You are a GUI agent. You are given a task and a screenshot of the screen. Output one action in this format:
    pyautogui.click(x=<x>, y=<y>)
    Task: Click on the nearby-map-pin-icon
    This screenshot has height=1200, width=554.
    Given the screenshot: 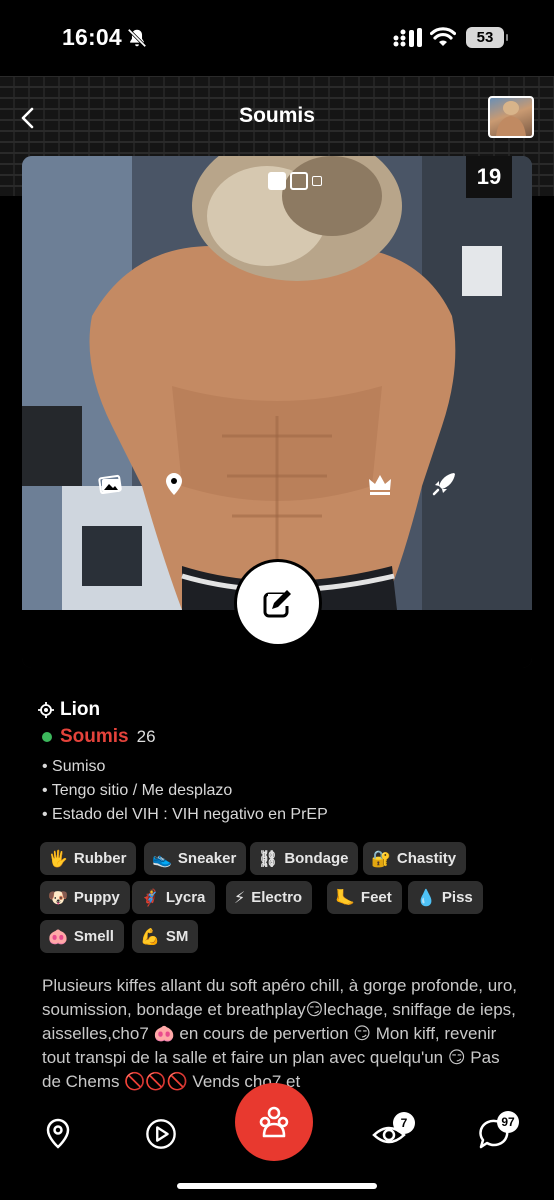 What is the action you would take?
    pyautogui.click(x=58, y=1134)
    